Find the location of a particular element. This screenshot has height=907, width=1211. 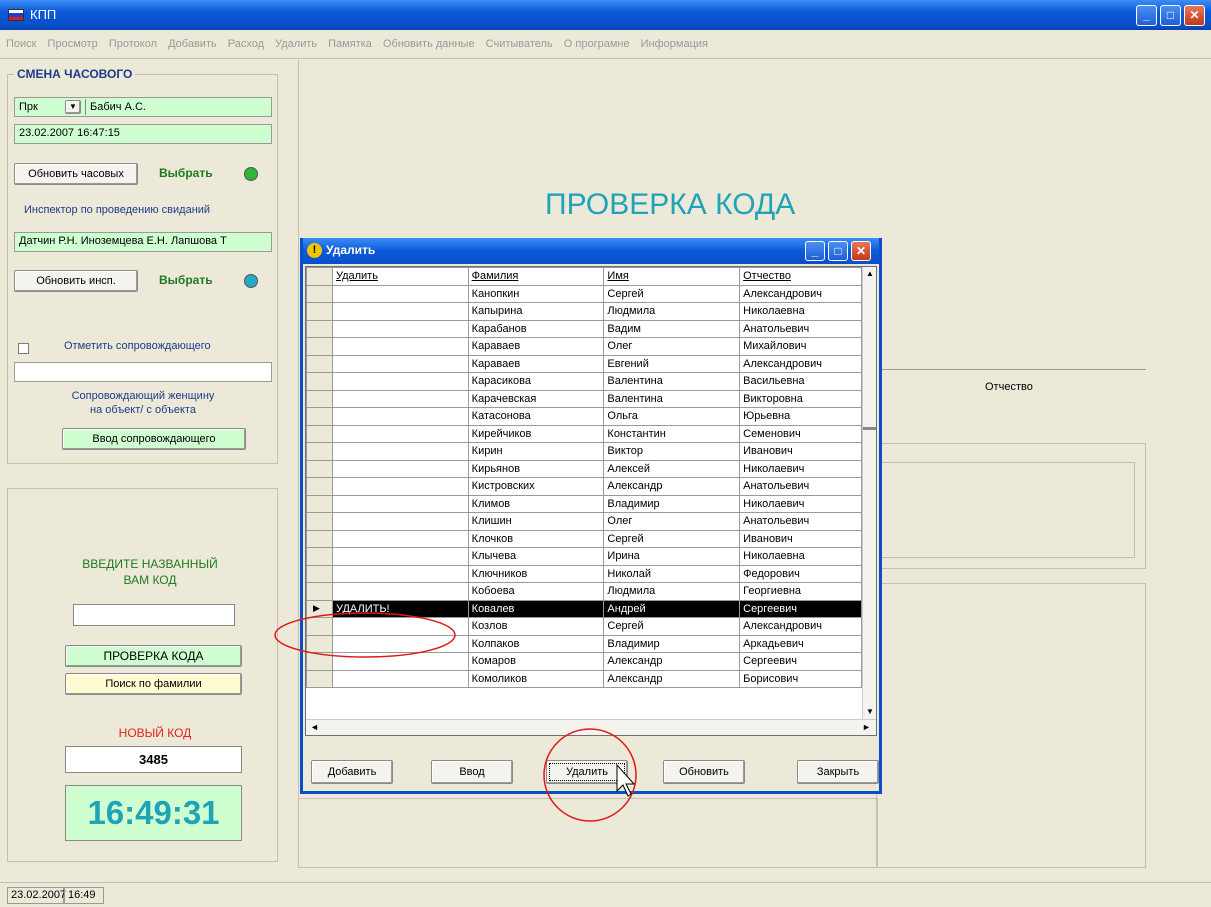

maximize-button: □ is located at coordinates (1170, 15).